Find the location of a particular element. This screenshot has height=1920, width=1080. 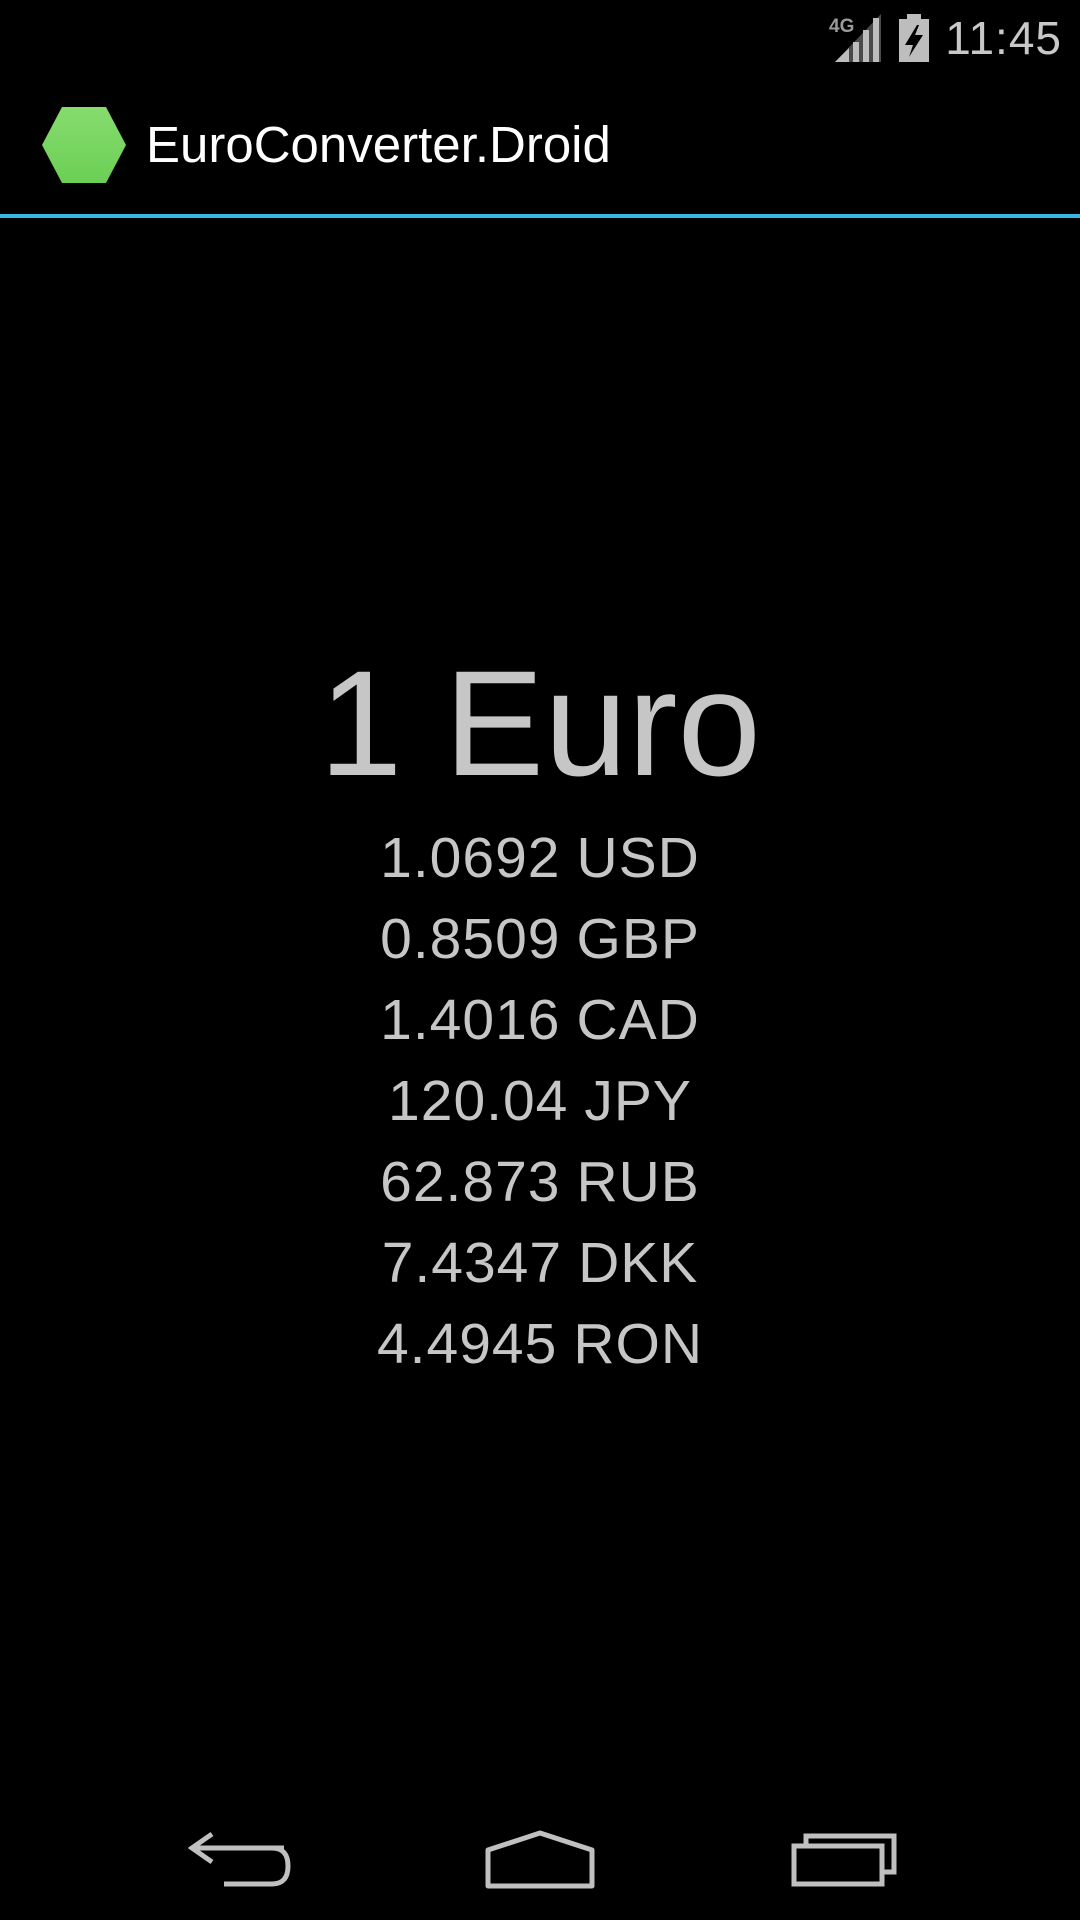

network-type-label: 4G is located at coordinates (841, 26).